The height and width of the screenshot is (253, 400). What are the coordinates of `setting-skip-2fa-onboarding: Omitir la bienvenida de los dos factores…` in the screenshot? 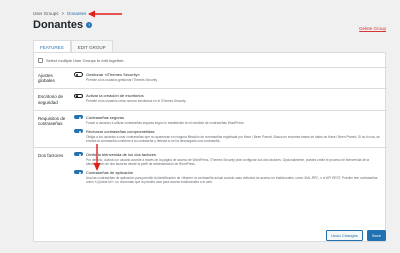 It's located at (228, 159).